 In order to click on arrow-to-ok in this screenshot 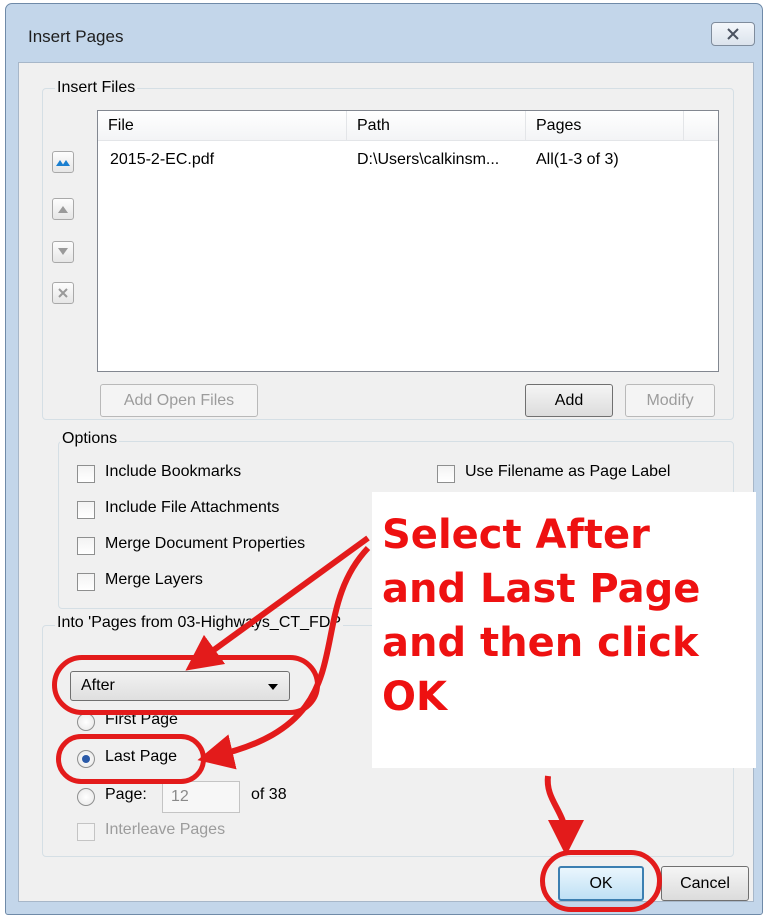, I will do `click(564, 815)`.